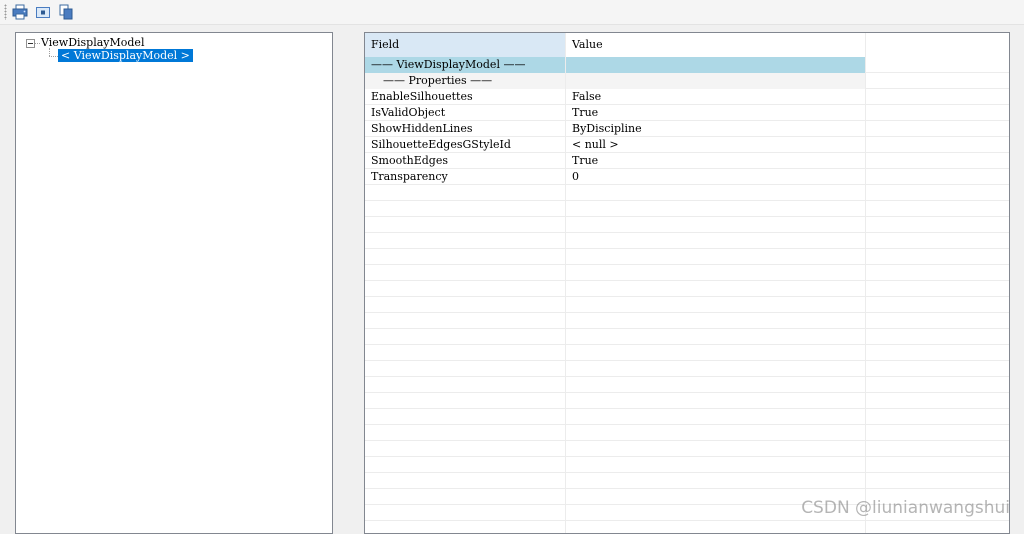 The image size is (1024, 534). What do you see at coordinates (5, 12) in the screenshot?
I see `toolbar-grip` at bounding box center [5, 12].